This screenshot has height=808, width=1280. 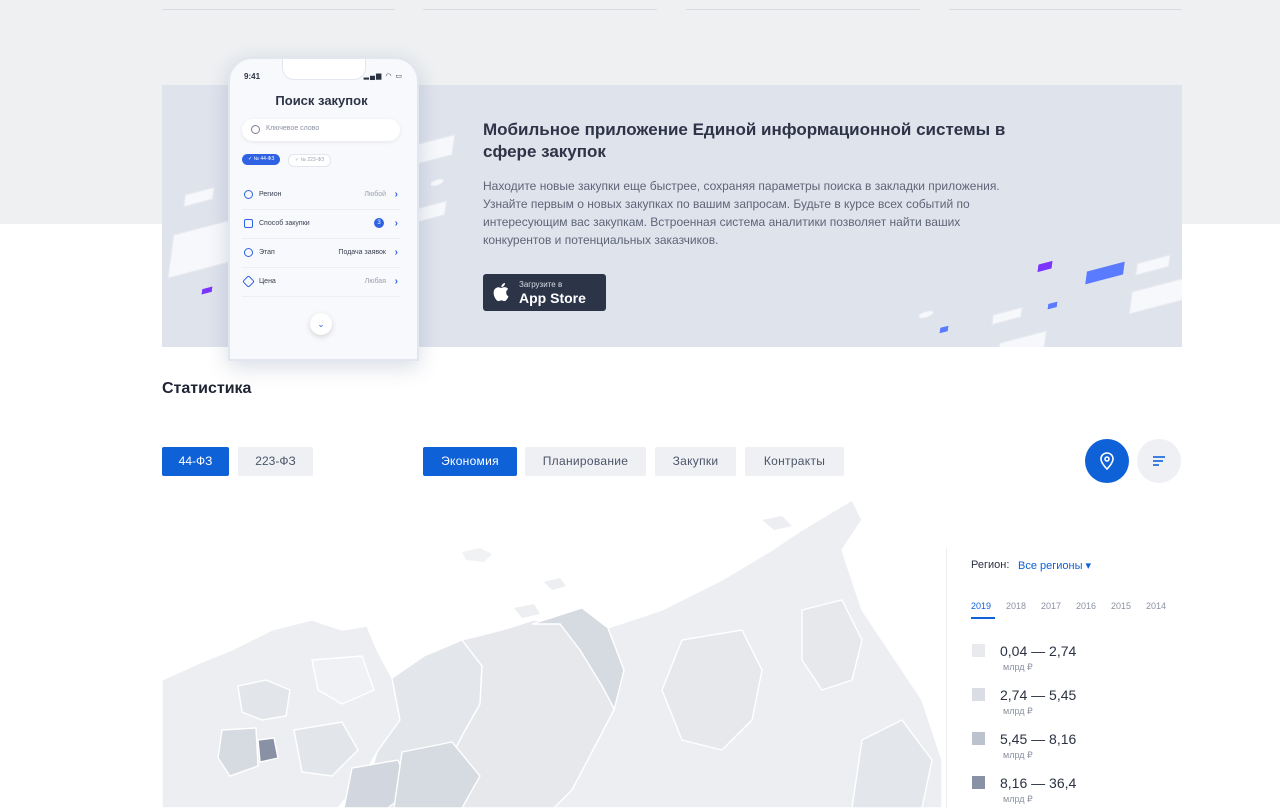 What do you see at coordinates (695, 461) in the screenshot?
I see `tab-purchases: Закупки` at bounding box center [695, 461].